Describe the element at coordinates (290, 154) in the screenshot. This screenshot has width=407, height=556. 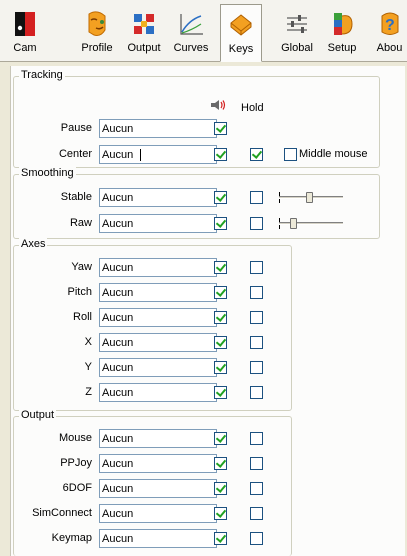
I see `middle-mouse-checkbox` at that location.